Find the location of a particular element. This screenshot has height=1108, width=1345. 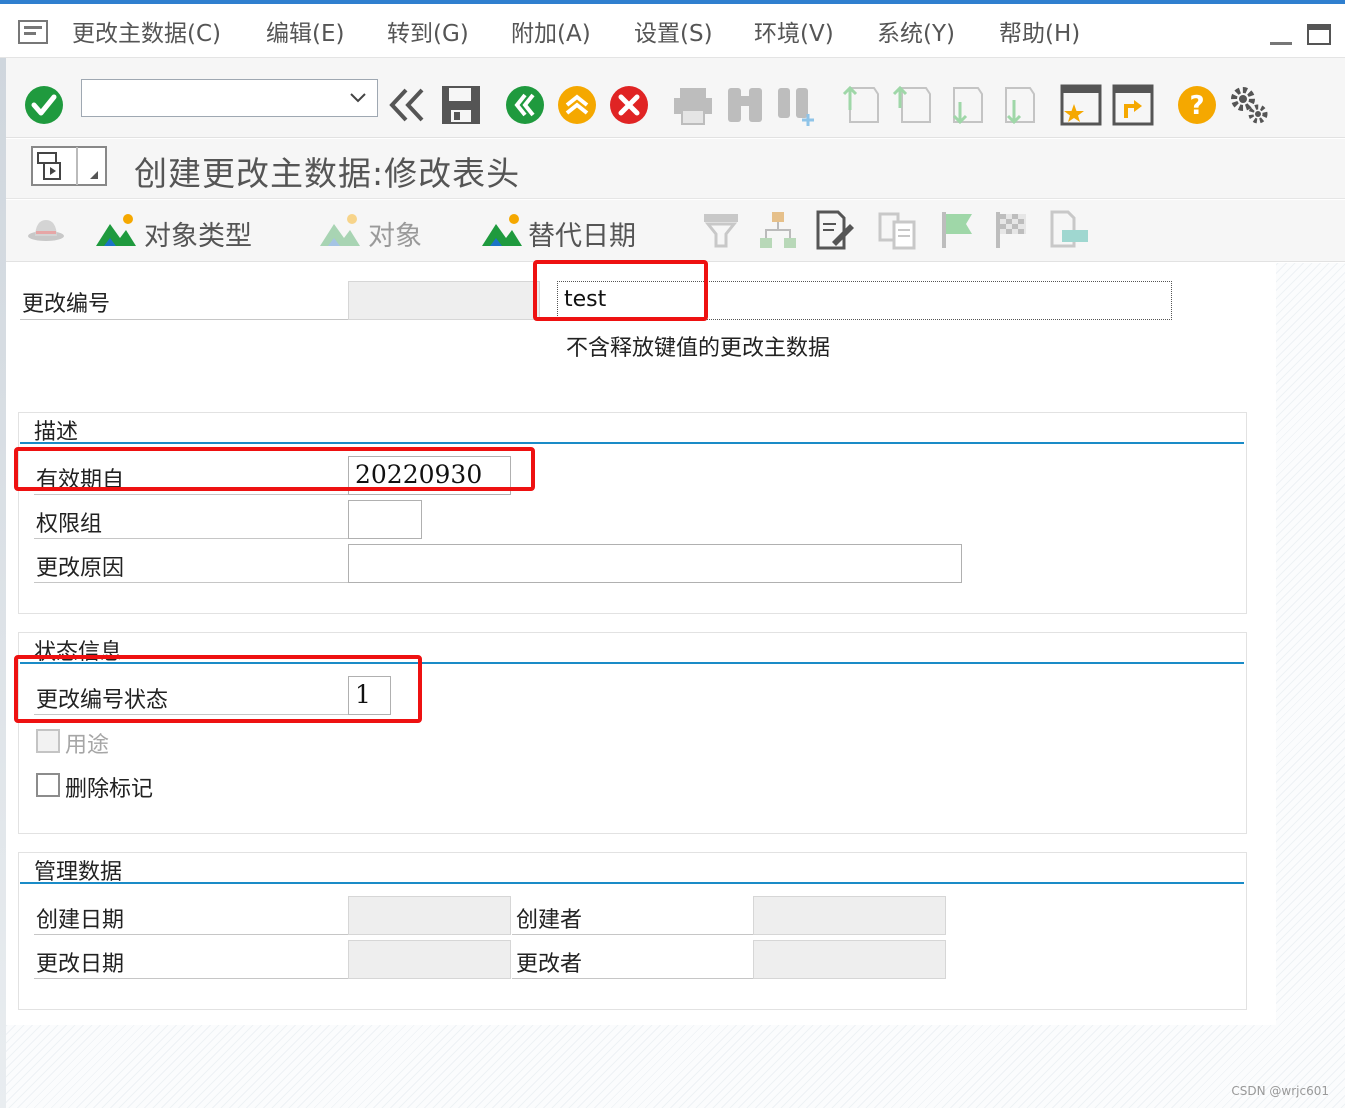

help-icon: ? is located at coordinates (1197, 105).